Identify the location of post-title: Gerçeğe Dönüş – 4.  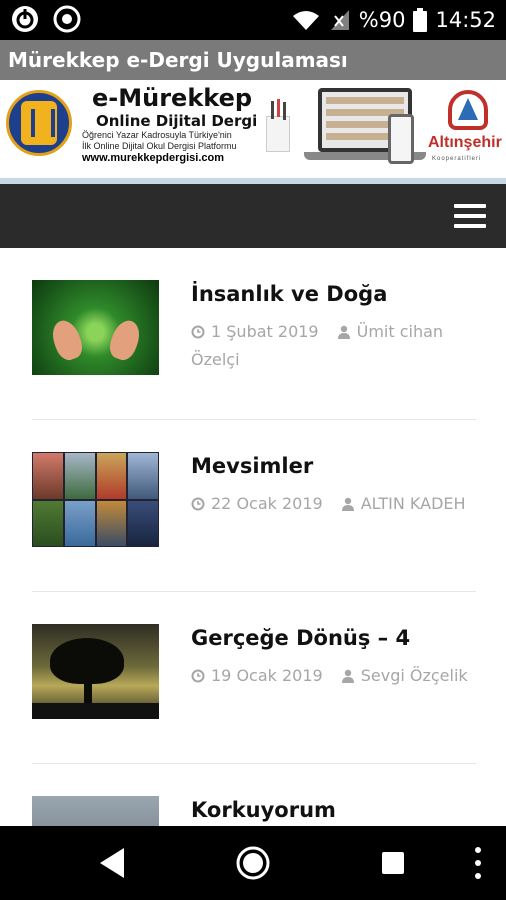
(300, 638).